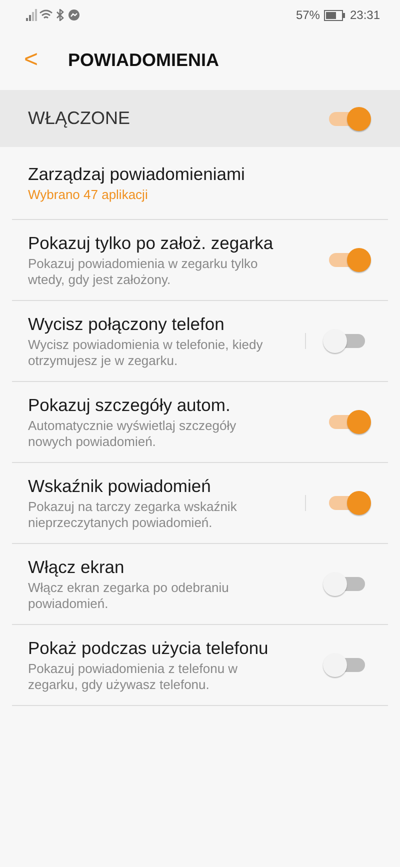  I want to click on setting-row: Pokaż podczas użycia telefonu Pokazuj powiadomienia z telefonu w zegarku, gdy używasz telefonu., so click(200, 665).